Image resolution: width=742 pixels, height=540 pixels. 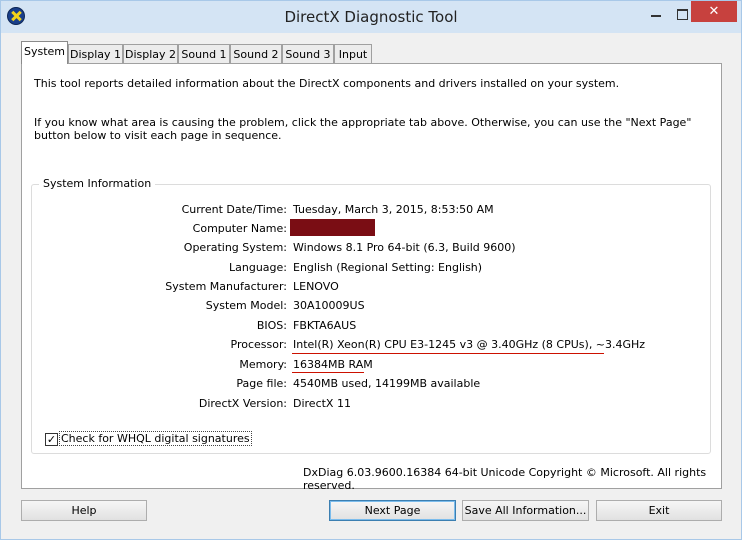 I want to click on close-icon: ✕, so click(x=714, y=11).